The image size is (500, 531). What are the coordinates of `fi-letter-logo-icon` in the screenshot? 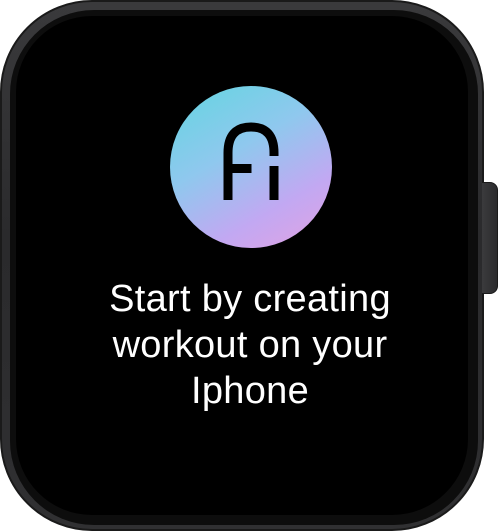 It's located at (251, 161).